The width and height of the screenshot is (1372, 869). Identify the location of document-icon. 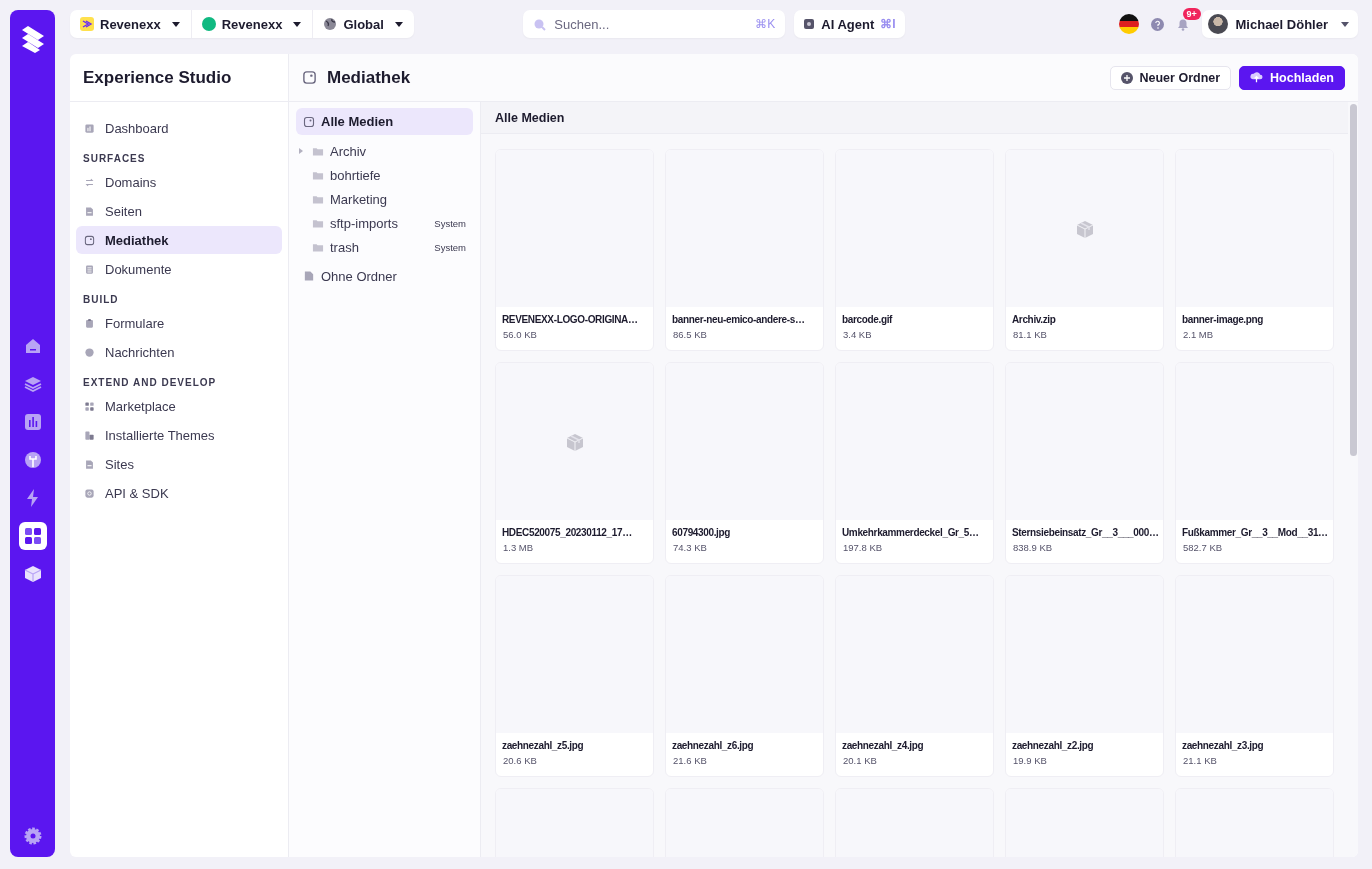
(89, 269).